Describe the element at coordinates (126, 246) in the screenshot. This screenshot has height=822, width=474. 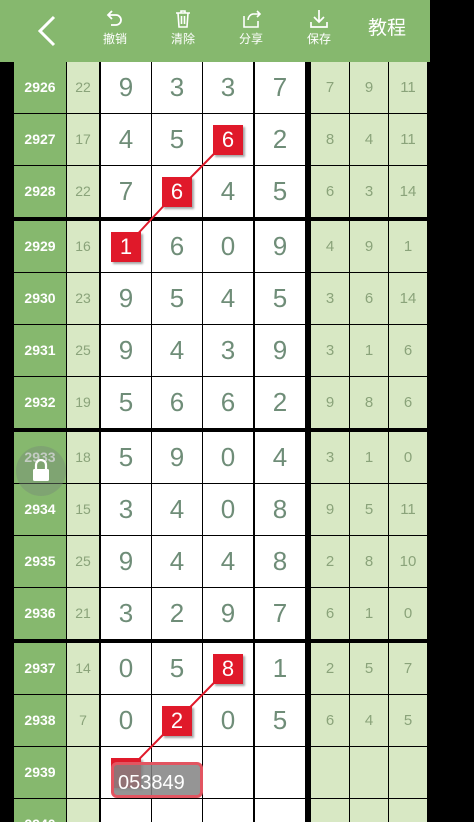
I see `highlight-digit: 1` at that location.